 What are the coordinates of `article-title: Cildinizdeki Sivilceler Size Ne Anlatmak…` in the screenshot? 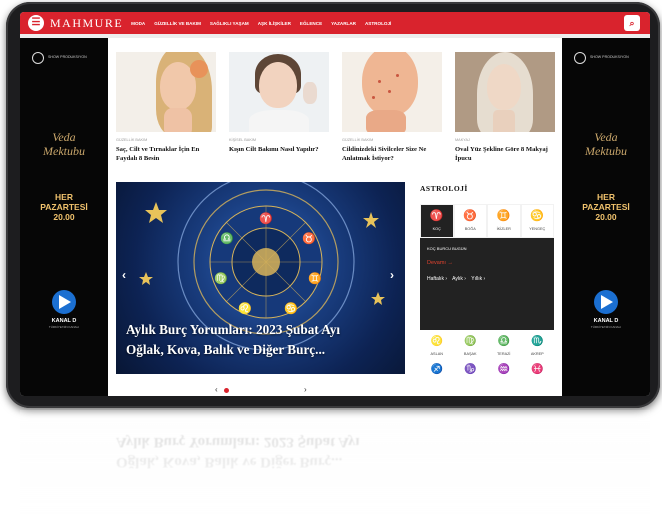 It's located at (392, 154).